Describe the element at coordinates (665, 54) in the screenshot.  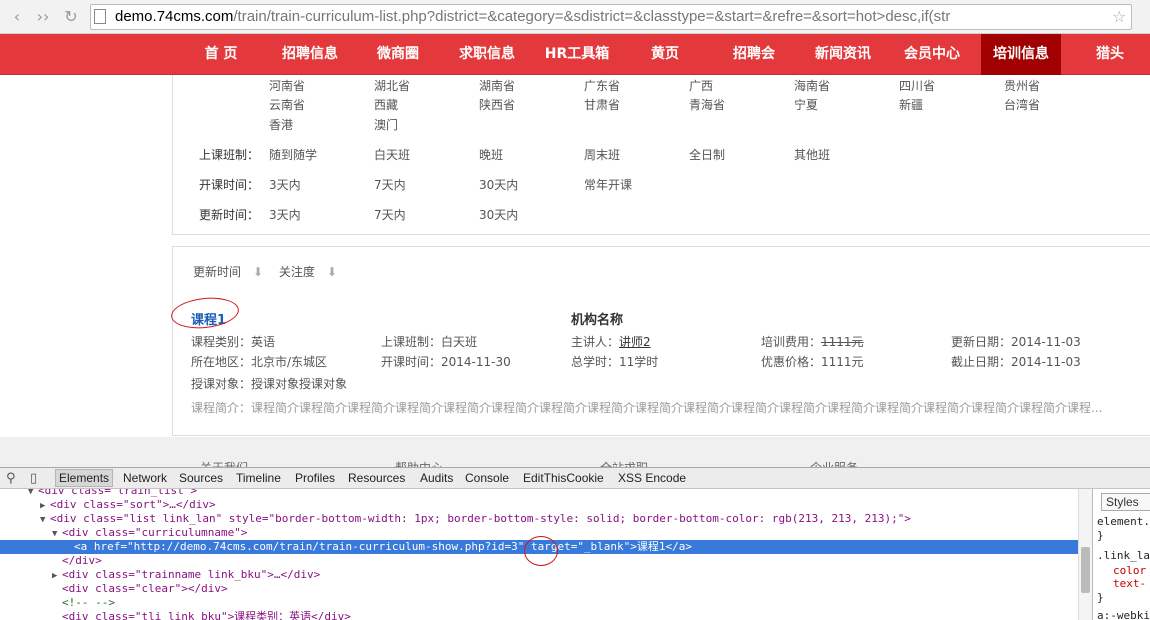
I see `nav-item-yellow-pages: 黄页` at that location.